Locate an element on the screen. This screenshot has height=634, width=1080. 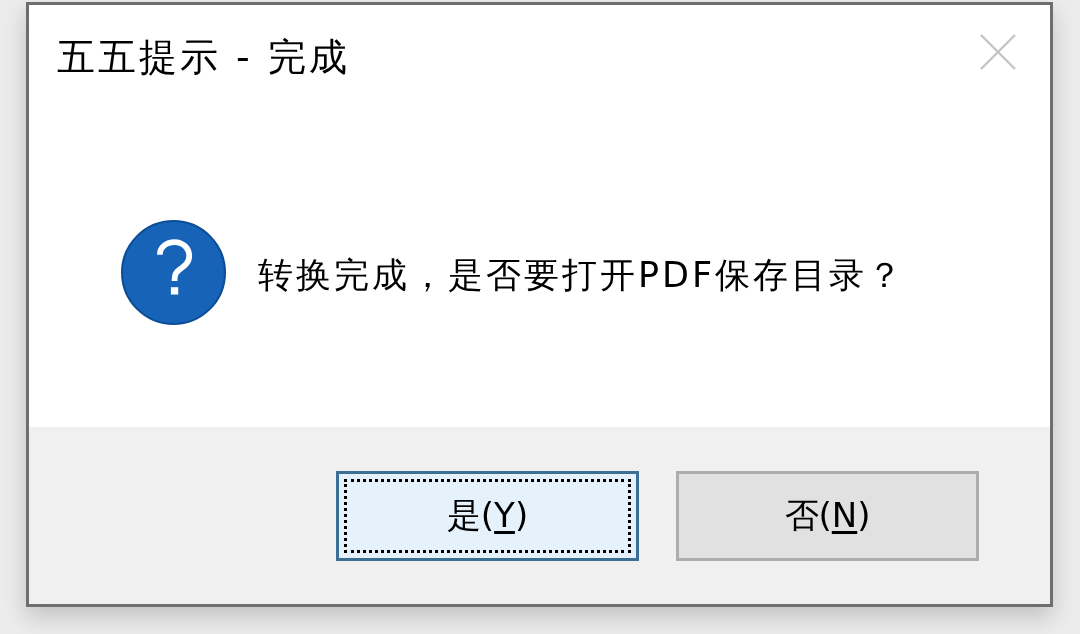
no-button: 否(N) is located at coordinates (827, 515).